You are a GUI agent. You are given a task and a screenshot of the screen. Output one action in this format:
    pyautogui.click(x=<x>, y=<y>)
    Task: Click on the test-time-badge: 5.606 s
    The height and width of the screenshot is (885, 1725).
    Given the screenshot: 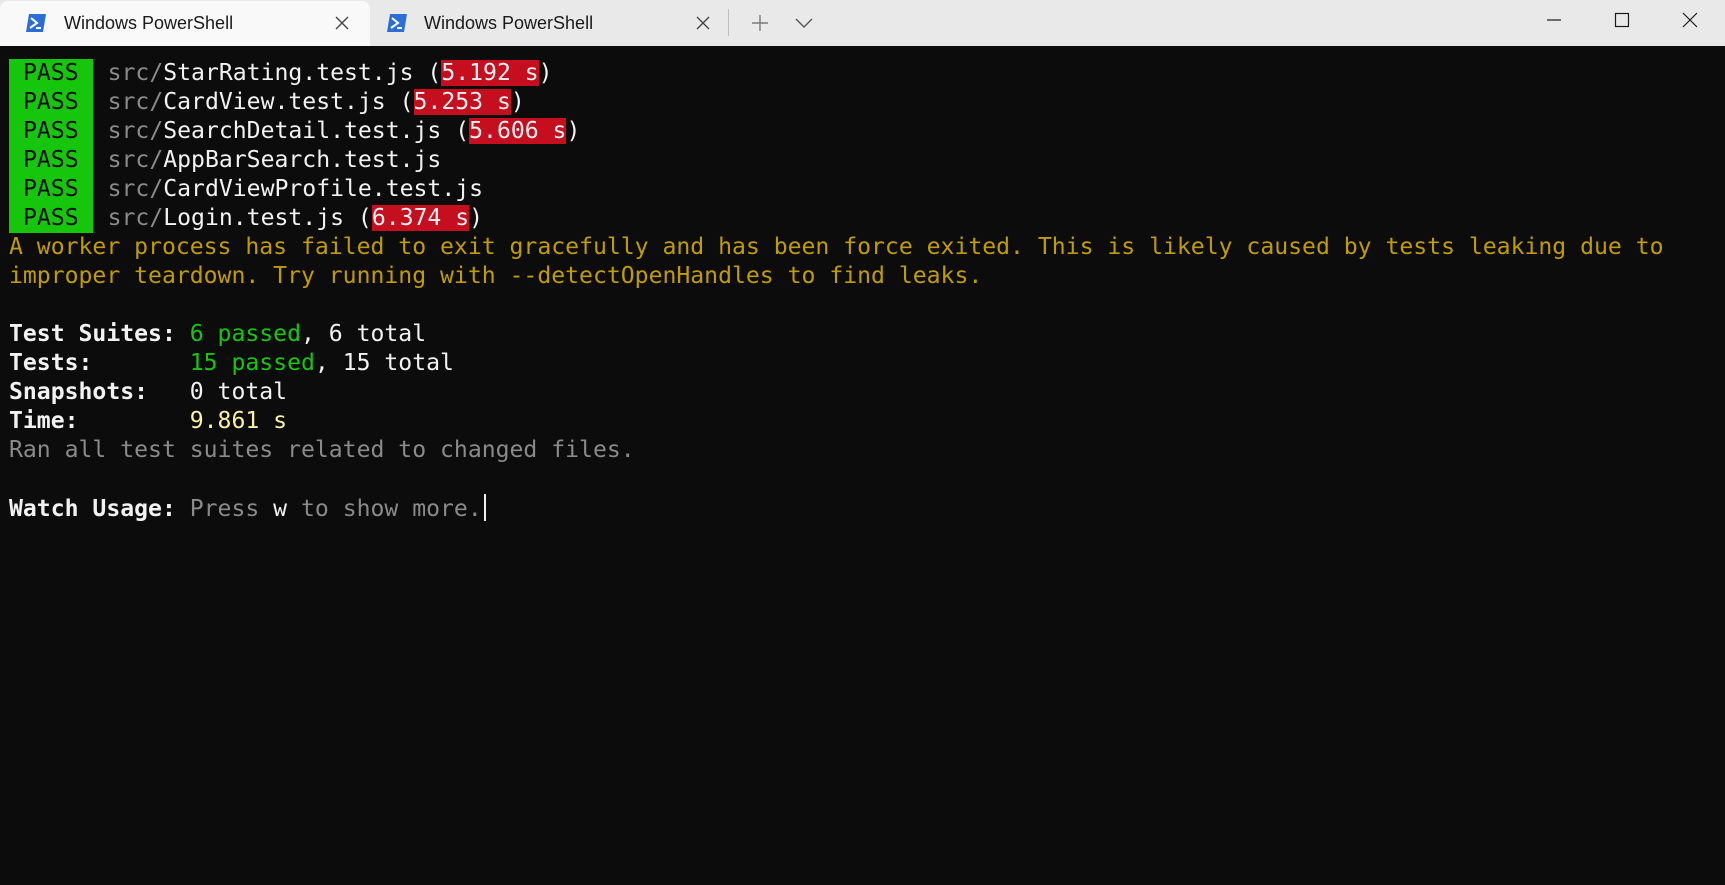 What is the action you would take?
    pyautogui.click(x=518, y=131)
    